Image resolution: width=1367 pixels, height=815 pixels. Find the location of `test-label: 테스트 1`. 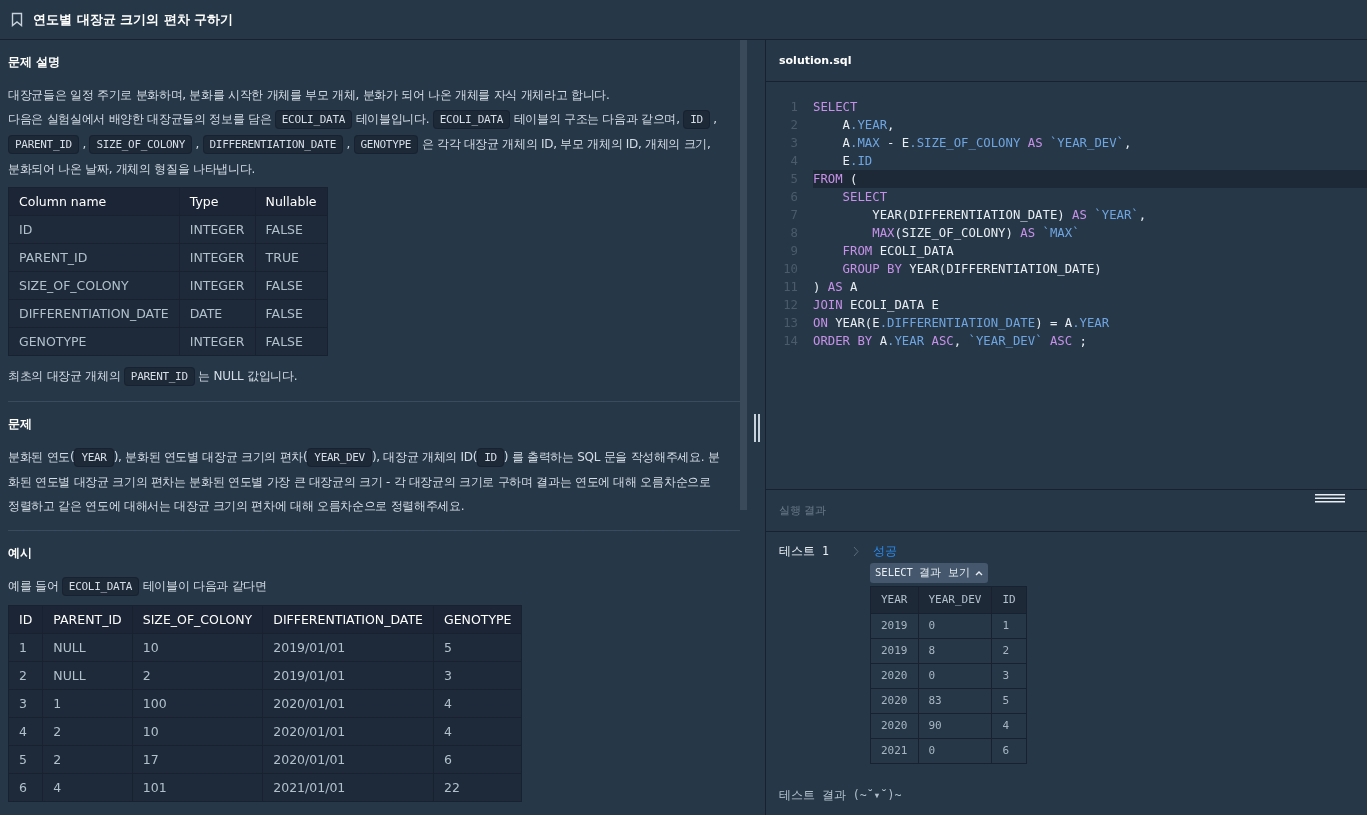

test-label: 테스트 1 is located at coordinates (804, 551).